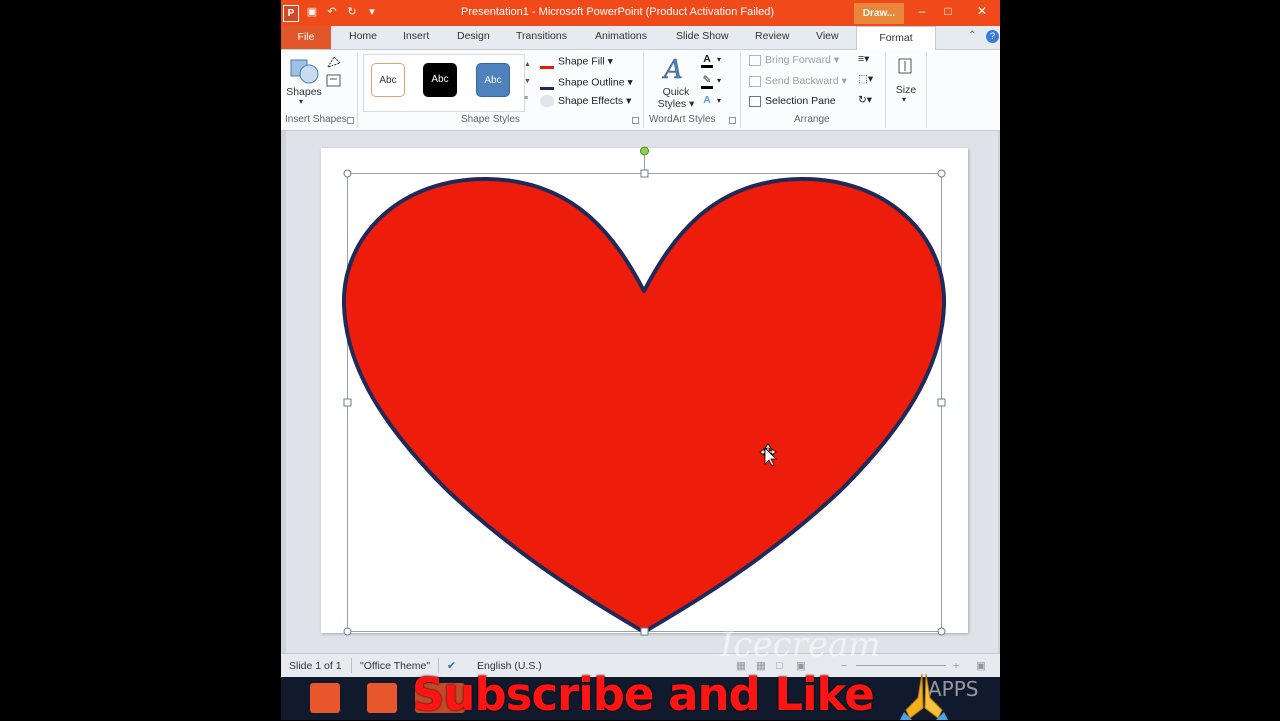  I want to click on resize-handle-top, so click(644, 173).